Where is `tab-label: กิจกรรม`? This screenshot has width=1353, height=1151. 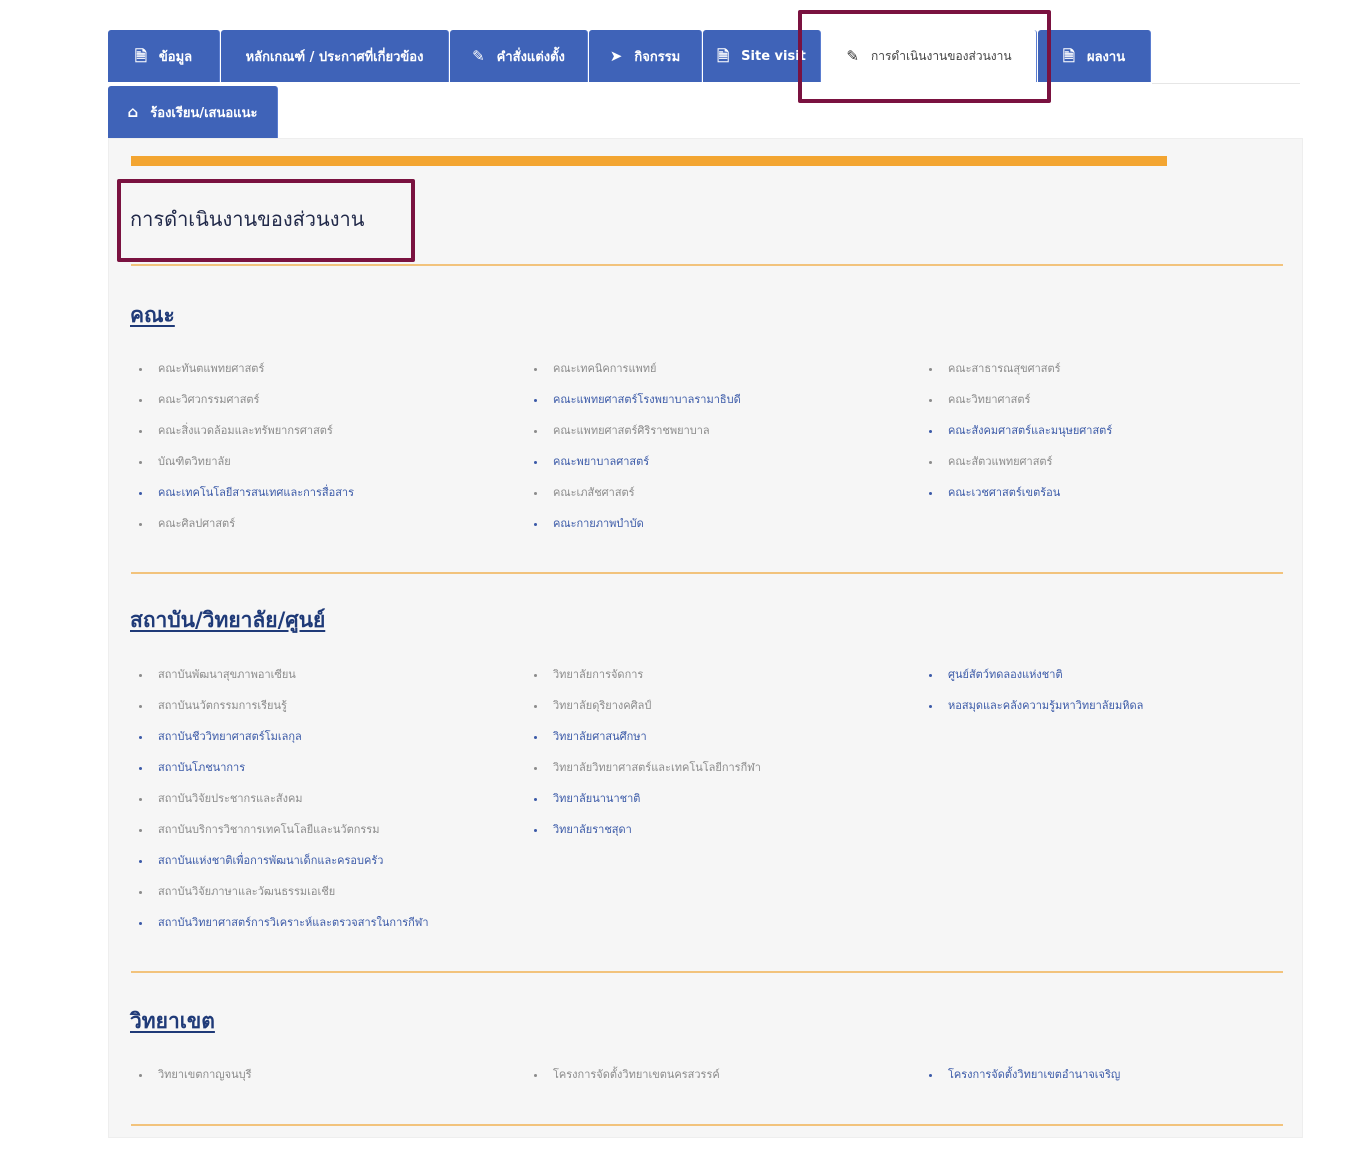 tab-label: กิจกรรม is located at coordinates (657, 57).